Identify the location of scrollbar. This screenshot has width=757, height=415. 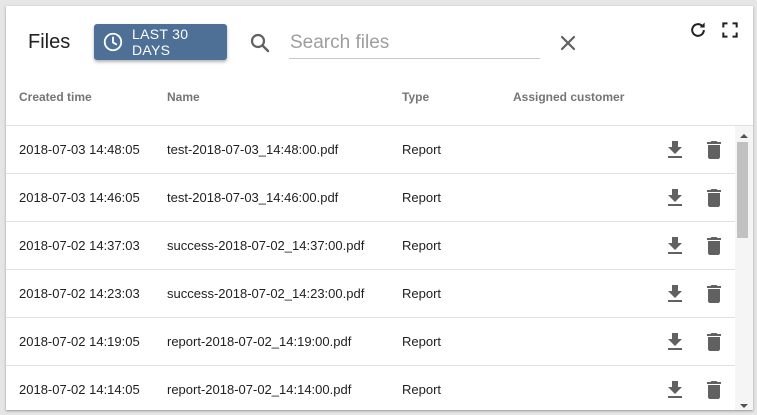
(744, 268).